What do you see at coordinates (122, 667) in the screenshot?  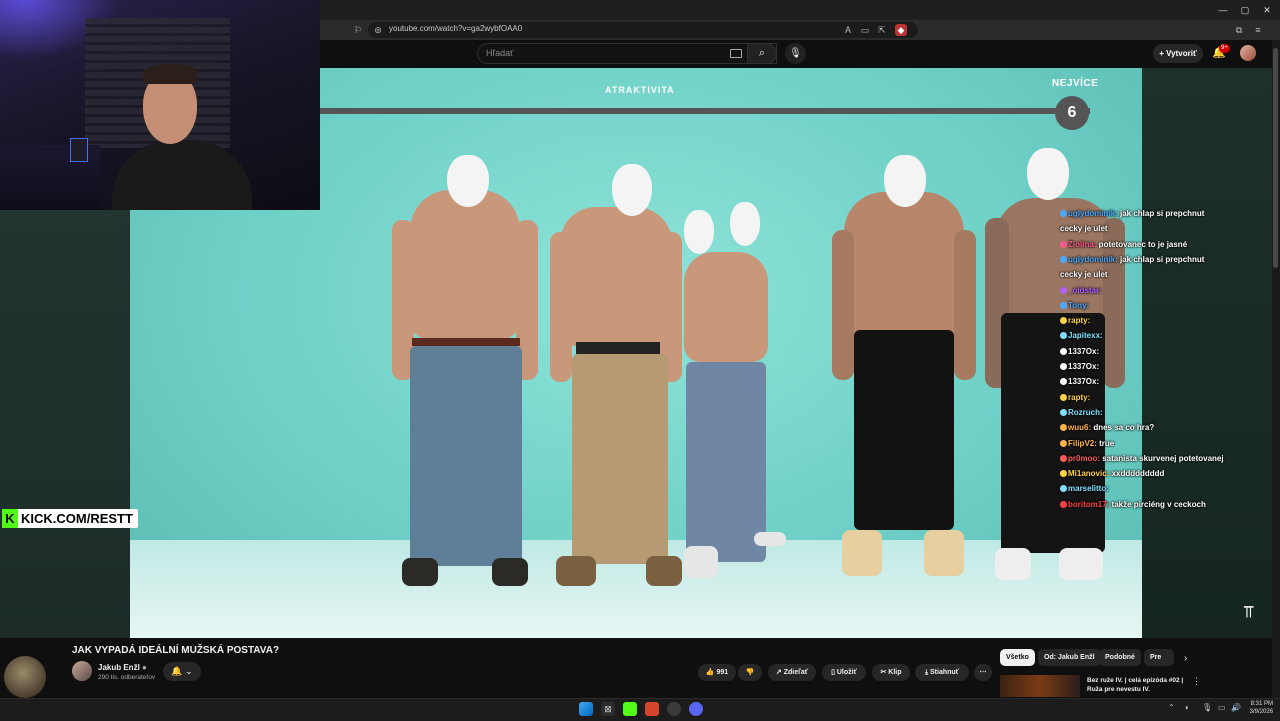 I see `channel-name: Jakub Enžl ●` at bounding box center [122, 667].